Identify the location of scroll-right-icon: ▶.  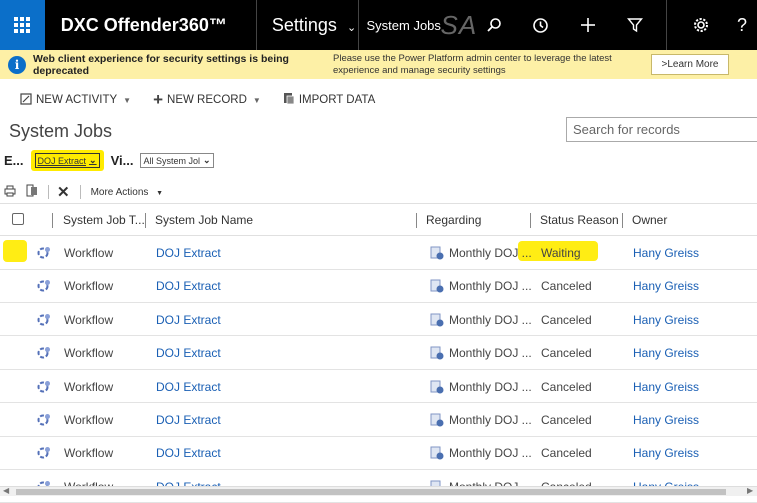
(750, 490).